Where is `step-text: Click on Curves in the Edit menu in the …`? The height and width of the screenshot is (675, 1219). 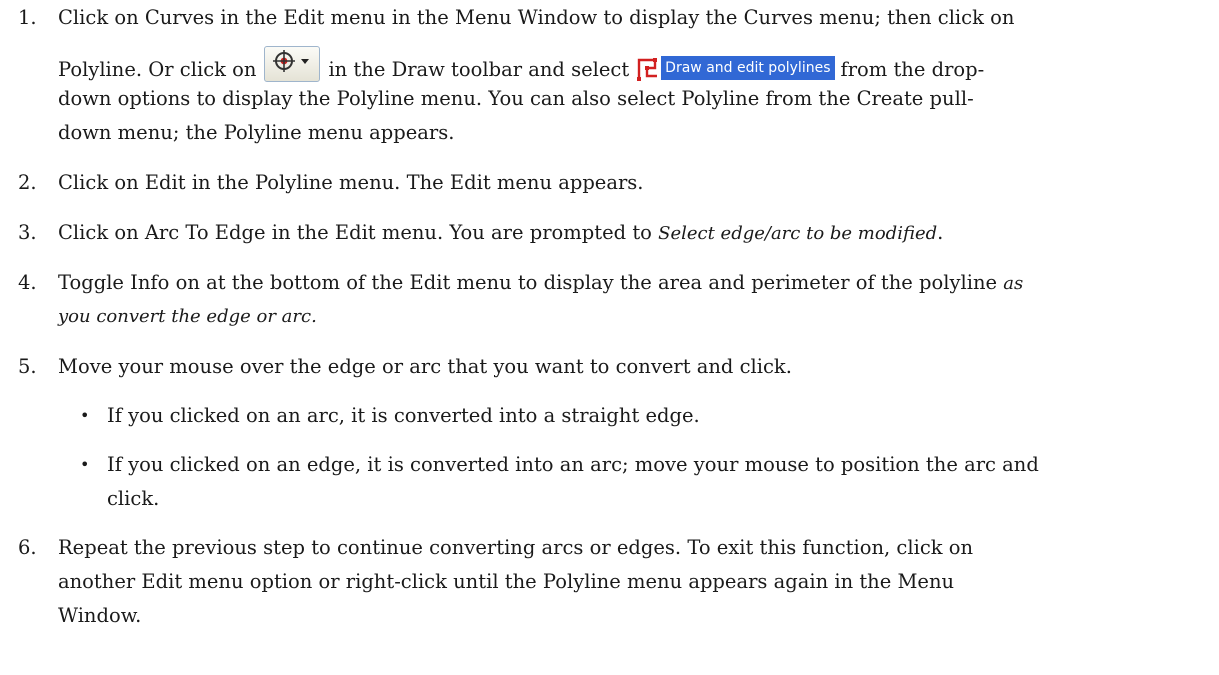 step-text: Click on Curves in the Edit menu in the … is located at coordinates (536, 17).